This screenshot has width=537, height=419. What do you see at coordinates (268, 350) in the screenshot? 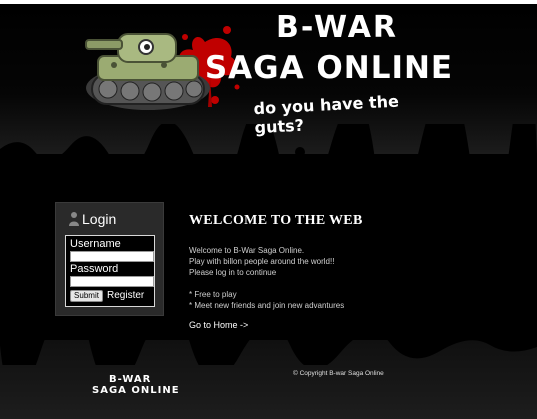
I see `footer-grunge-edge` at bounding box center [268, 350].